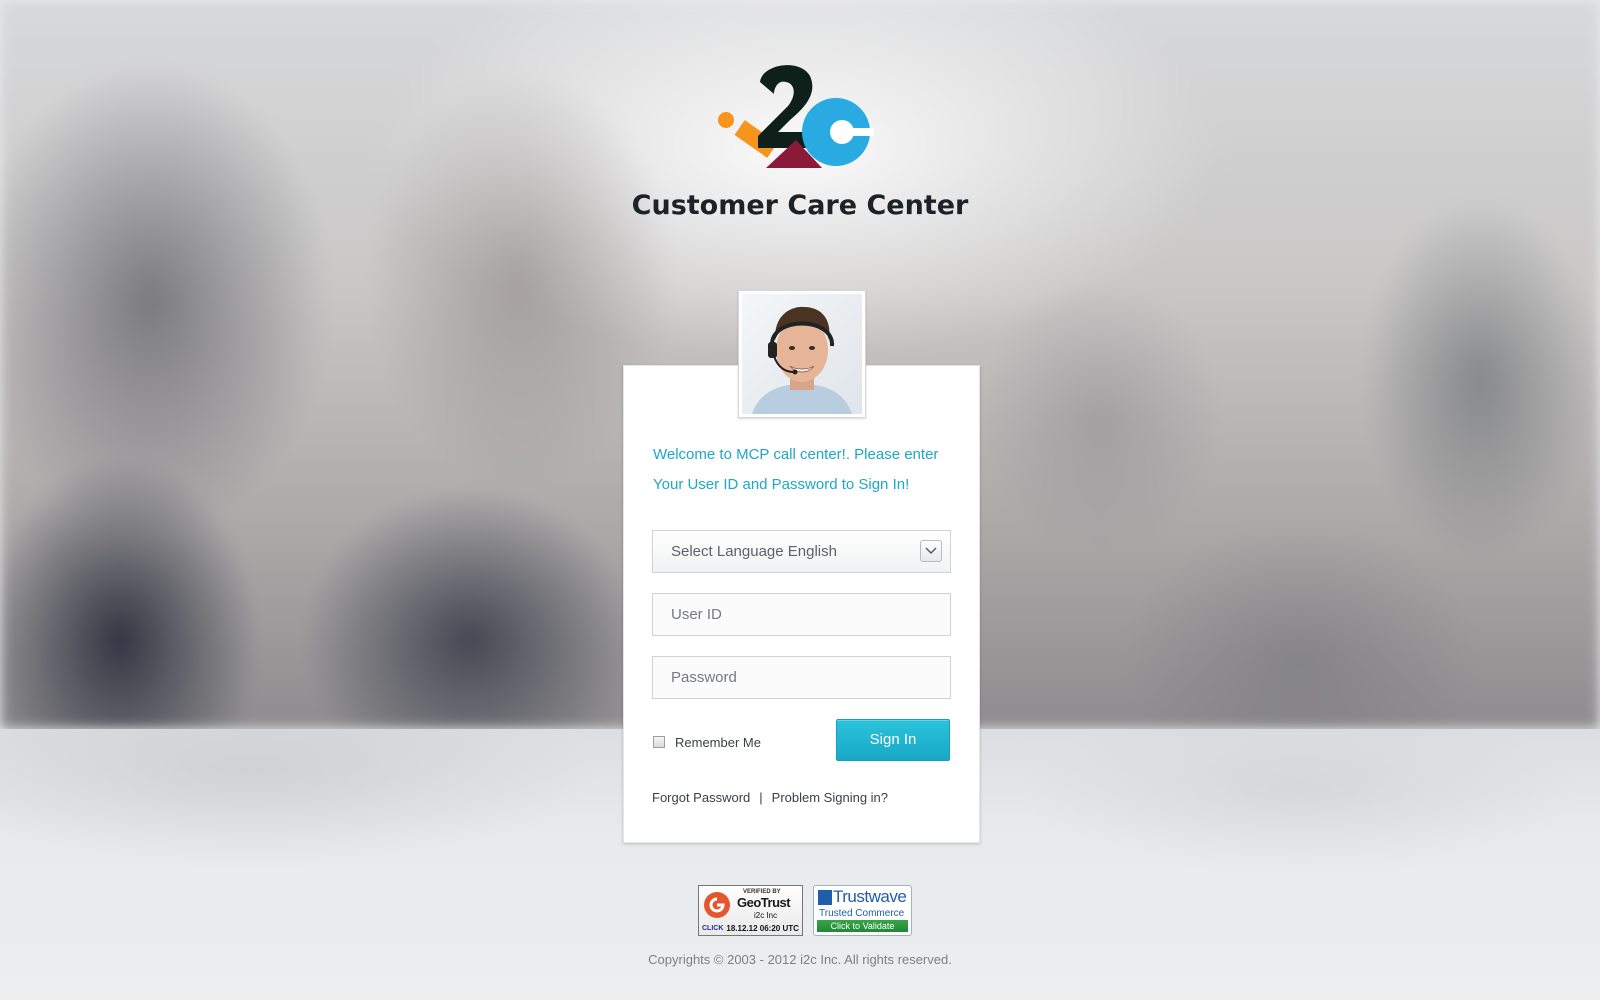 The height and width of the screenshot is (1000, 1600). Describe the element at coordinates (830, 797) in the screenshot. I see `problem-signing-in-link: Problem Signing in?` at that location.